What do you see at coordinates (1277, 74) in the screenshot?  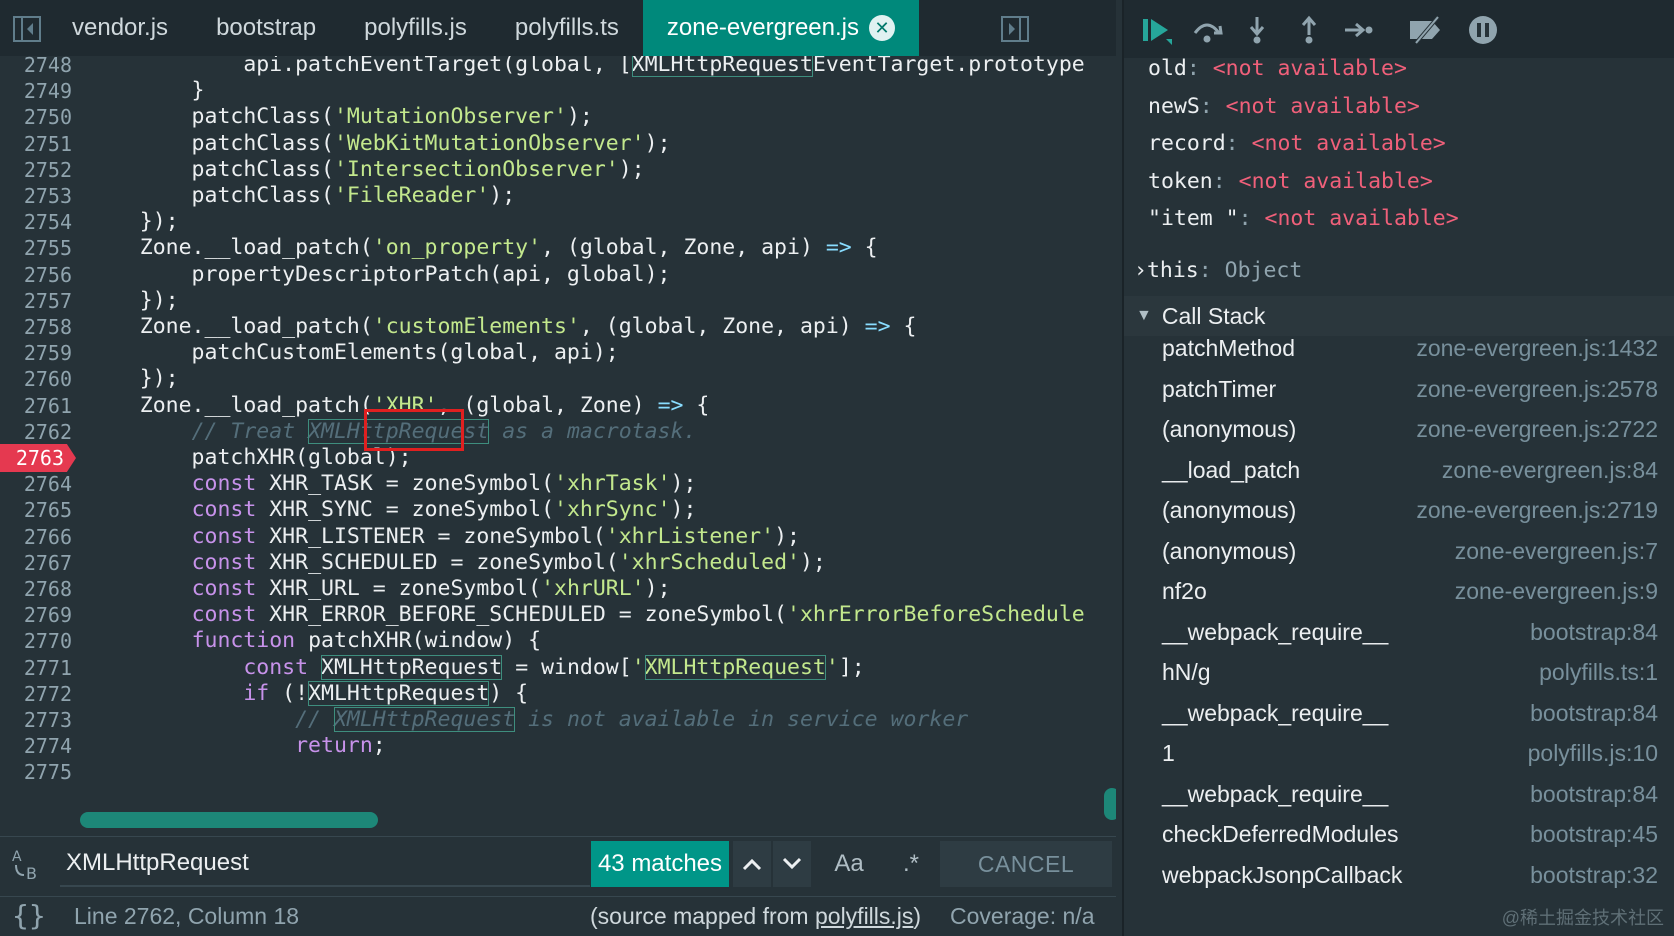 I see `scope-row: old: <not available>` at bounding box center [1277, 74].